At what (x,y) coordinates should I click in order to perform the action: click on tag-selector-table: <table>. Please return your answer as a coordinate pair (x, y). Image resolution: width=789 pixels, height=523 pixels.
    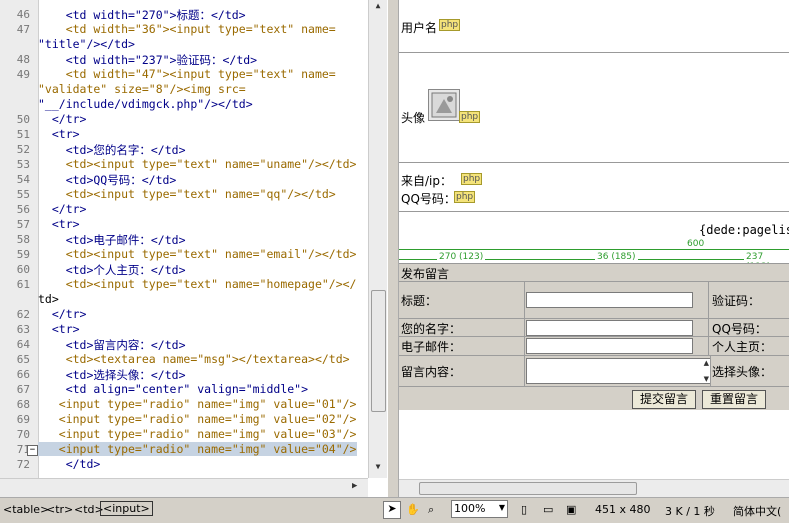
    Looking at the image, I should click on (26, 509).